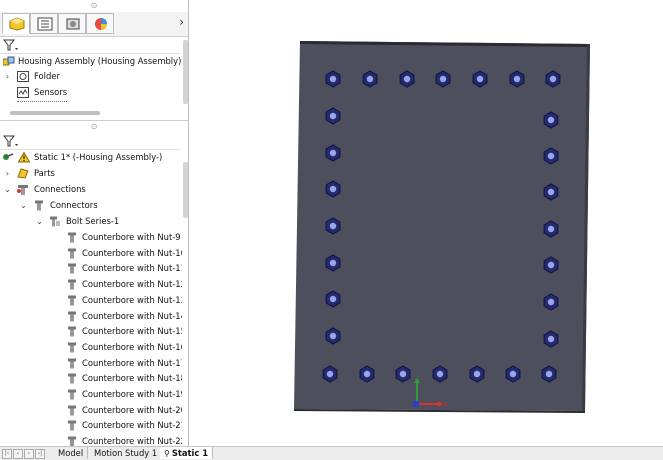 The width and height of the screenshot is (663, 460). Describe the element at coordinates (18, 454) in the screenshot. I see `prev-tab-button: ‹` at that location.